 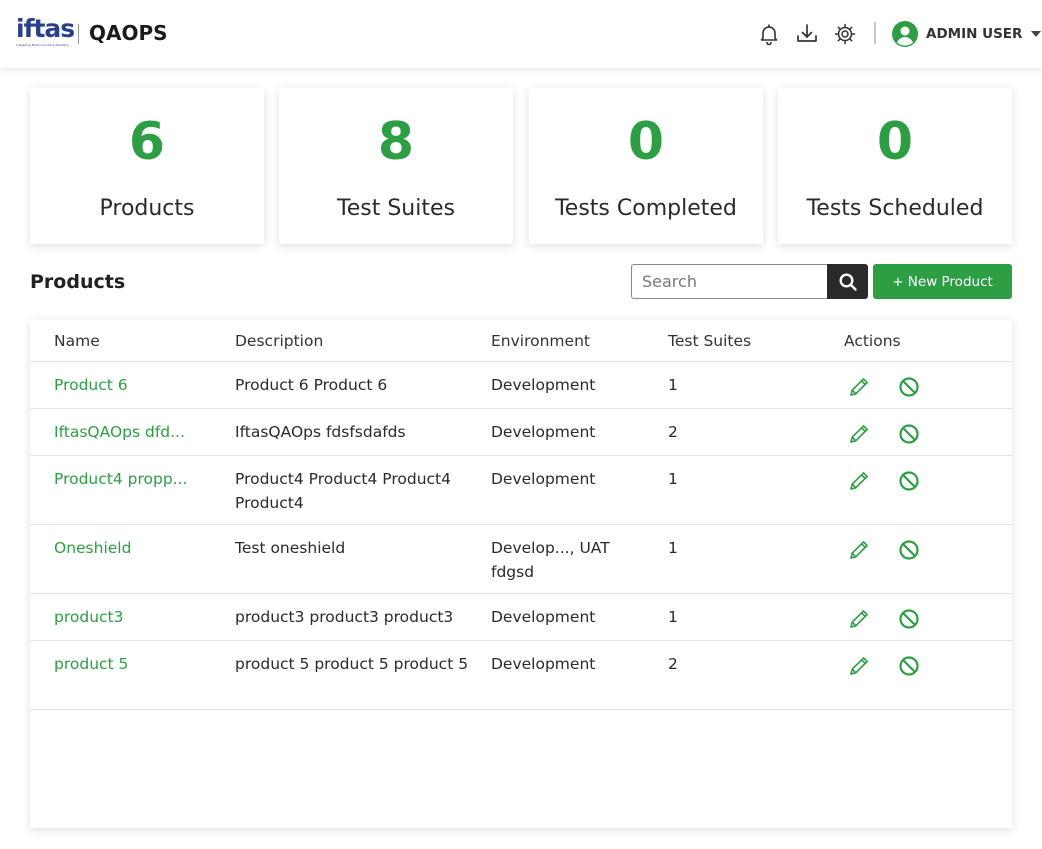 I want to click on product-name-link: Oneshield, so click(x=134, y=548).